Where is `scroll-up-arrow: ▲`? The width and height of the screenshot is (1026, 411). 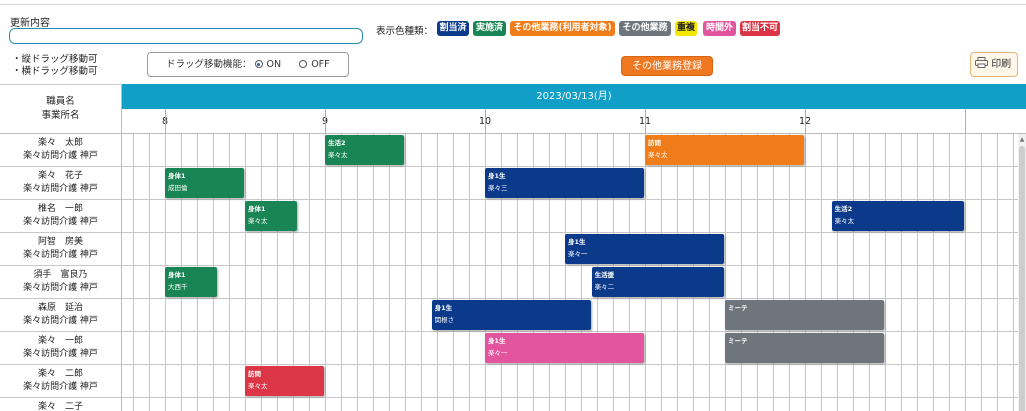
scroll-up-arrow: ▲ is located at coordinates (1022, 140).